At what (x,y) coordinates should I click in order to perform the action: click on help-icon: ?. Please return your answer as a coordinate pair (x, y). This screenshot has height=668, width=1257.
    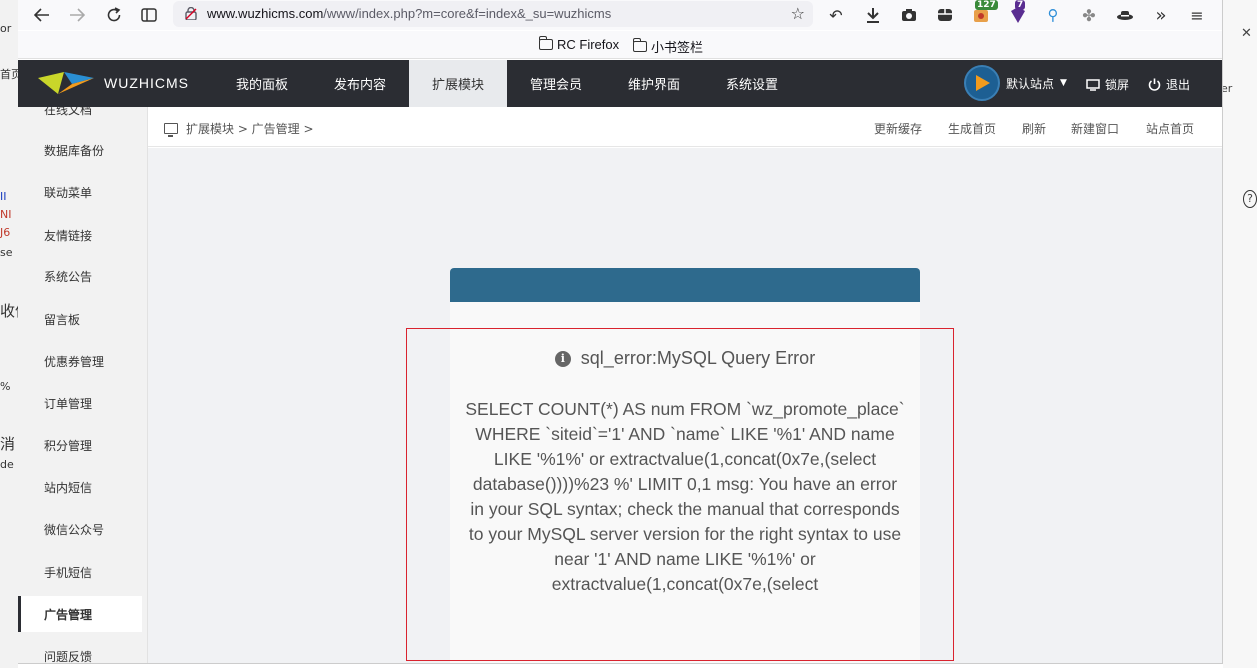
    Looking at the image, I should click on (1250, 199).